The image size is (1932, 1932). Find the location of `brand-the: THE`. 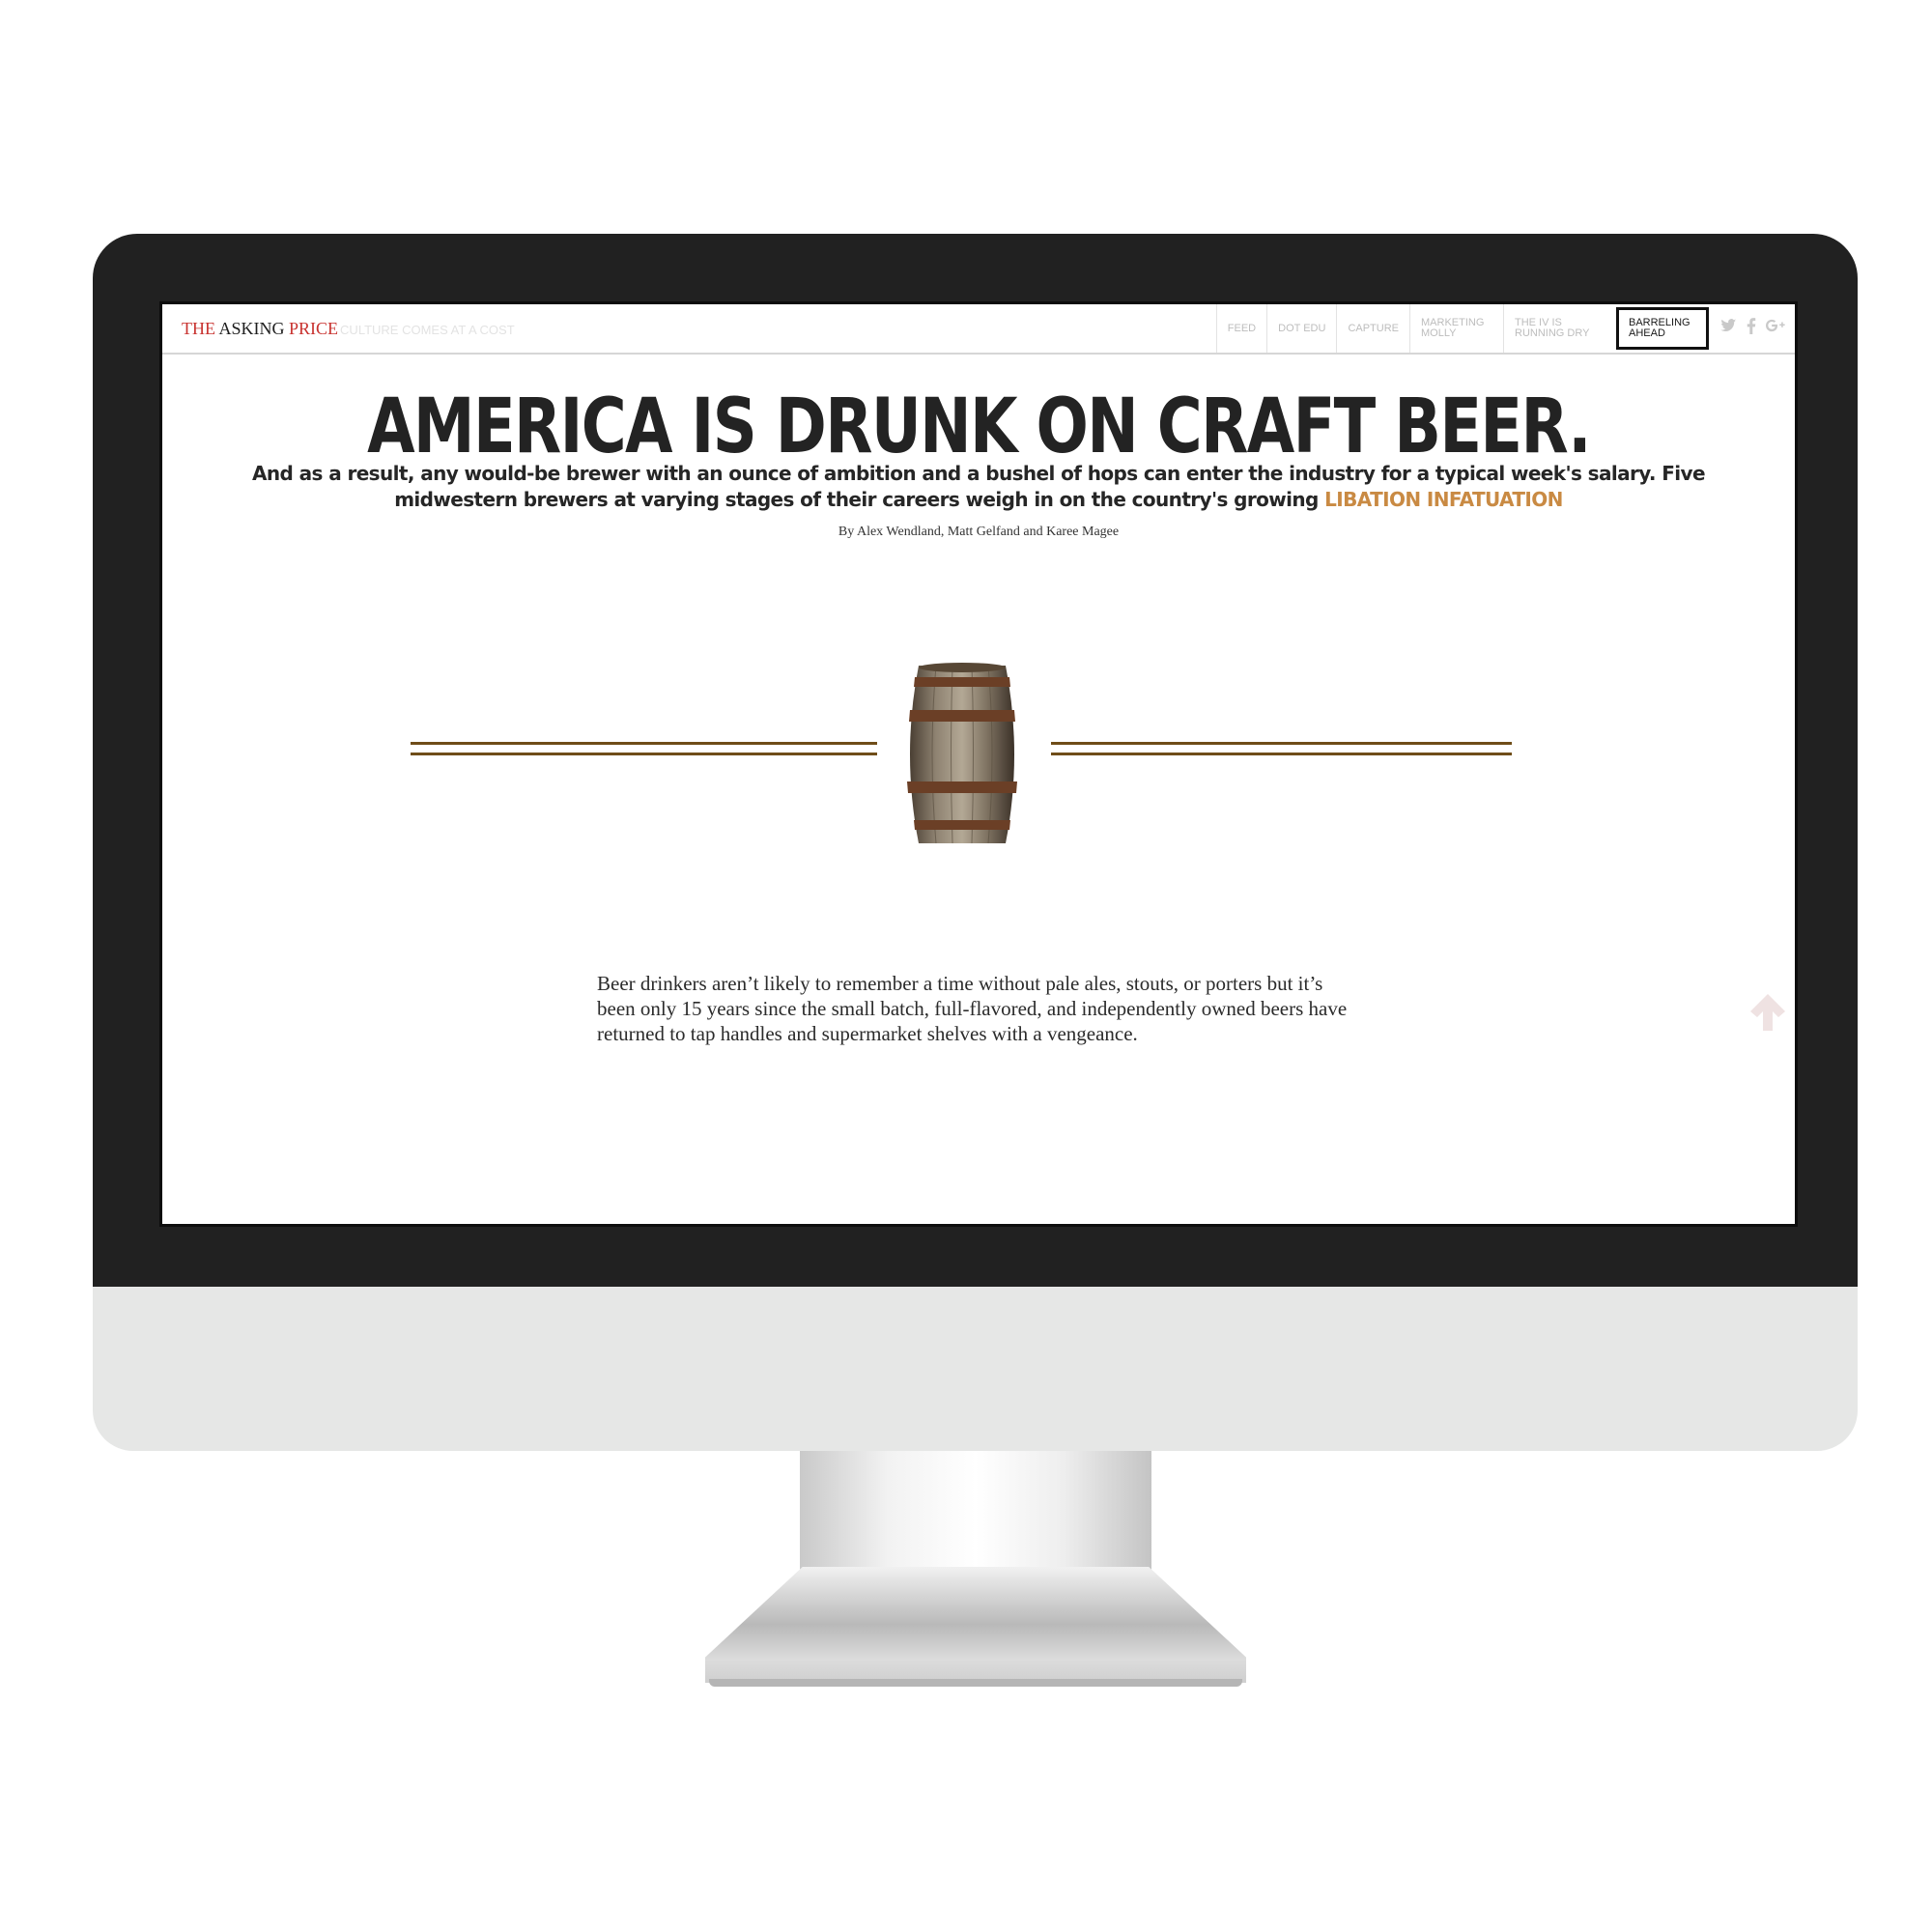

brand-the: THE is located at coordinates (198, 328).